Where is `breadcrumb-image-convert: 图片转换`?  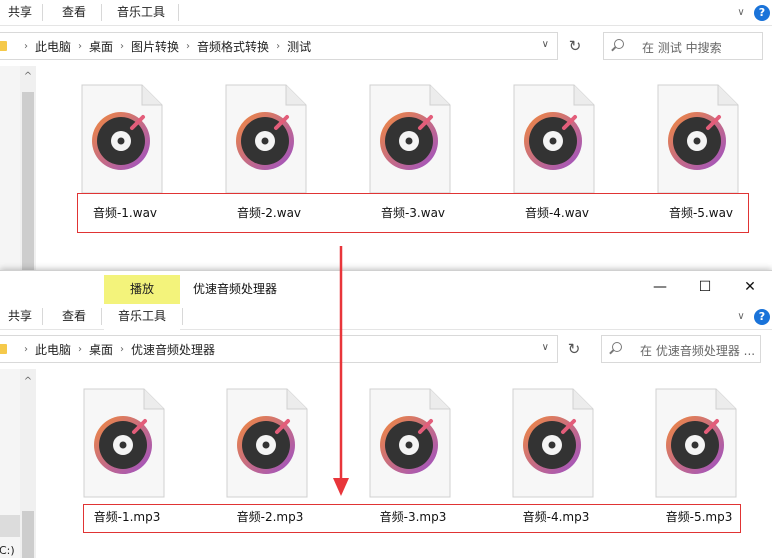 breadcrumb-image-convert: 图片转换 is located at coordinates (155, 46).